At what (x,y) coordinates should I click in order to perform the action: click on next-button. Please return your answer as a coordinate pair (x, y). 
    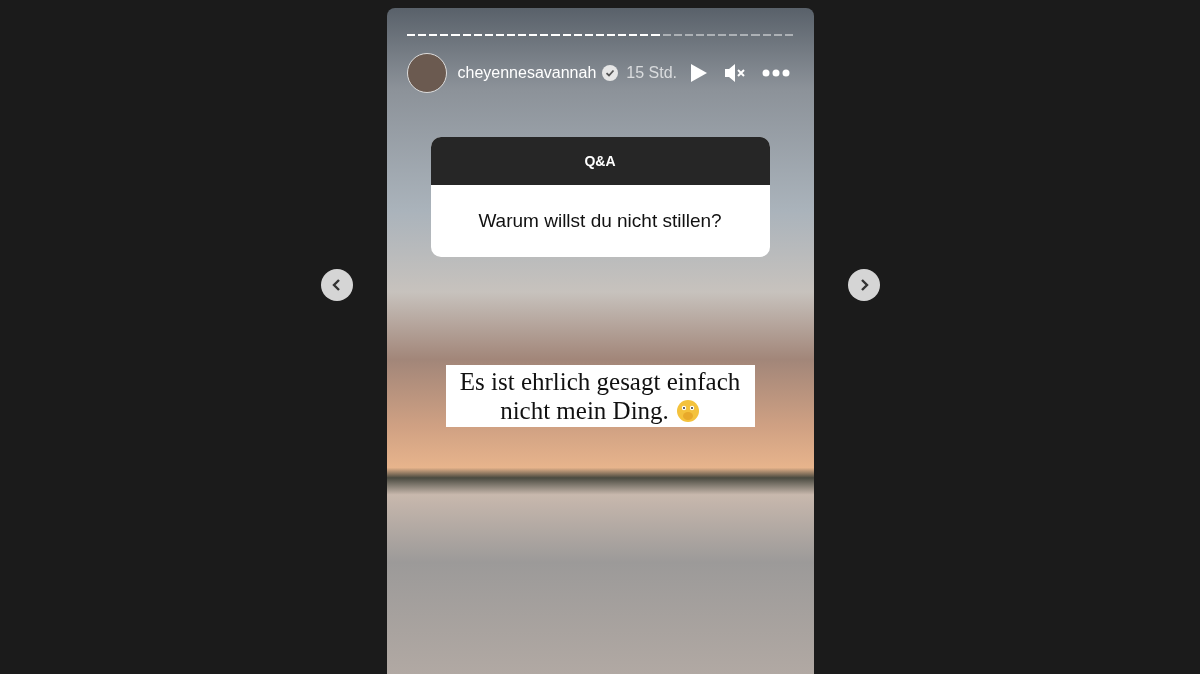
    Looking at the image, I should click on (863, 285).